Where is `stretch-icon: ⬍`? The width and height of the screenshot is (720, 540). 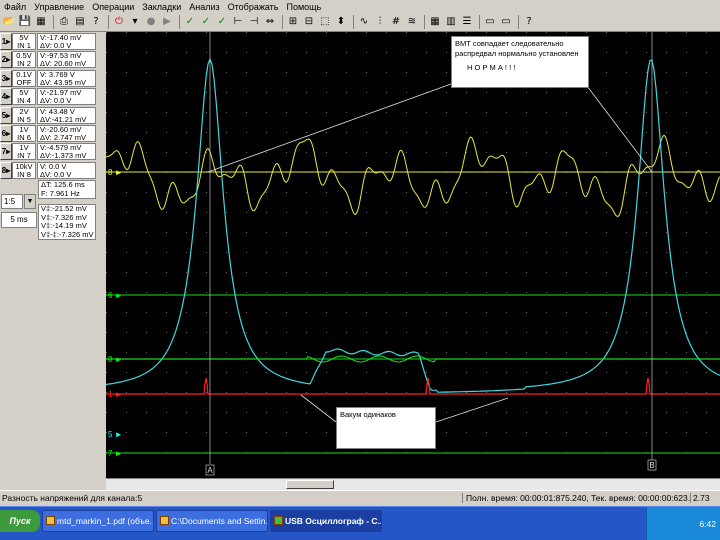 stretch-icon: ⬍ is located at coordinates (341, 22).